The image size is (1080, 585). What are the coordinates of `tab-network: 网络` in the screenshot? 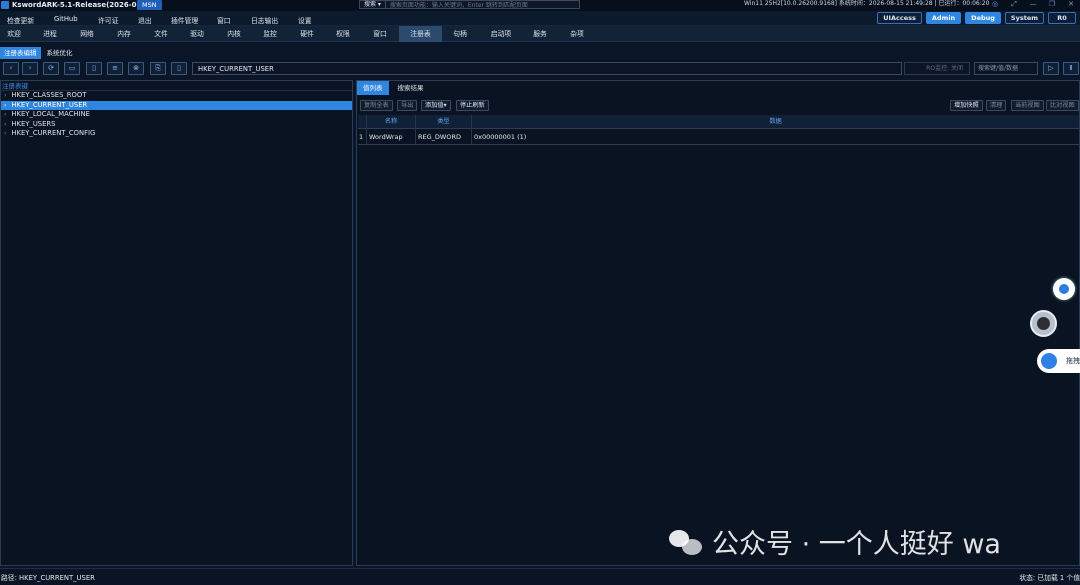 It's located at (87, 34).